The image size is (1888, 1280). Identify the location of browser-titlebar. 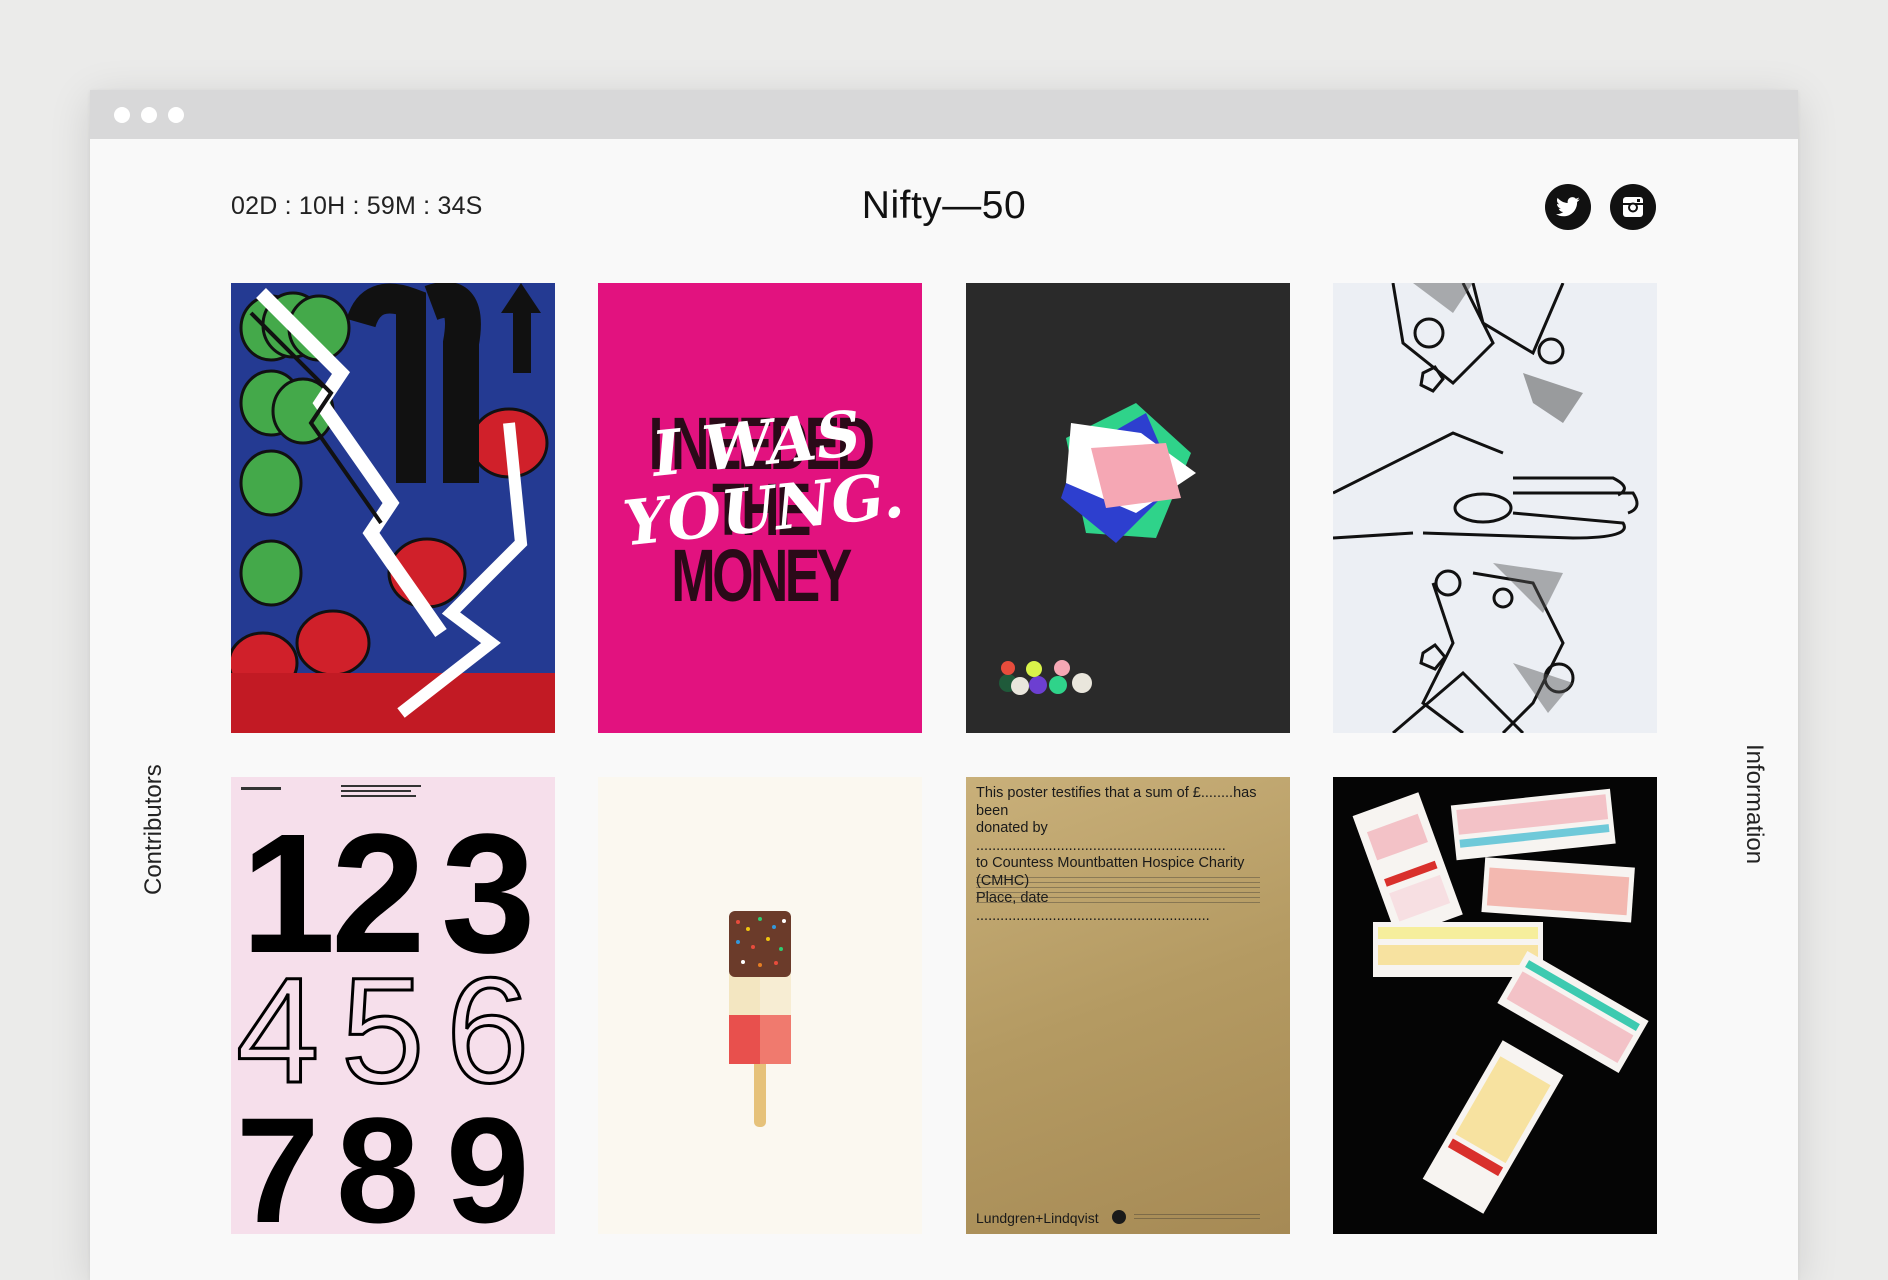
(944, 114).